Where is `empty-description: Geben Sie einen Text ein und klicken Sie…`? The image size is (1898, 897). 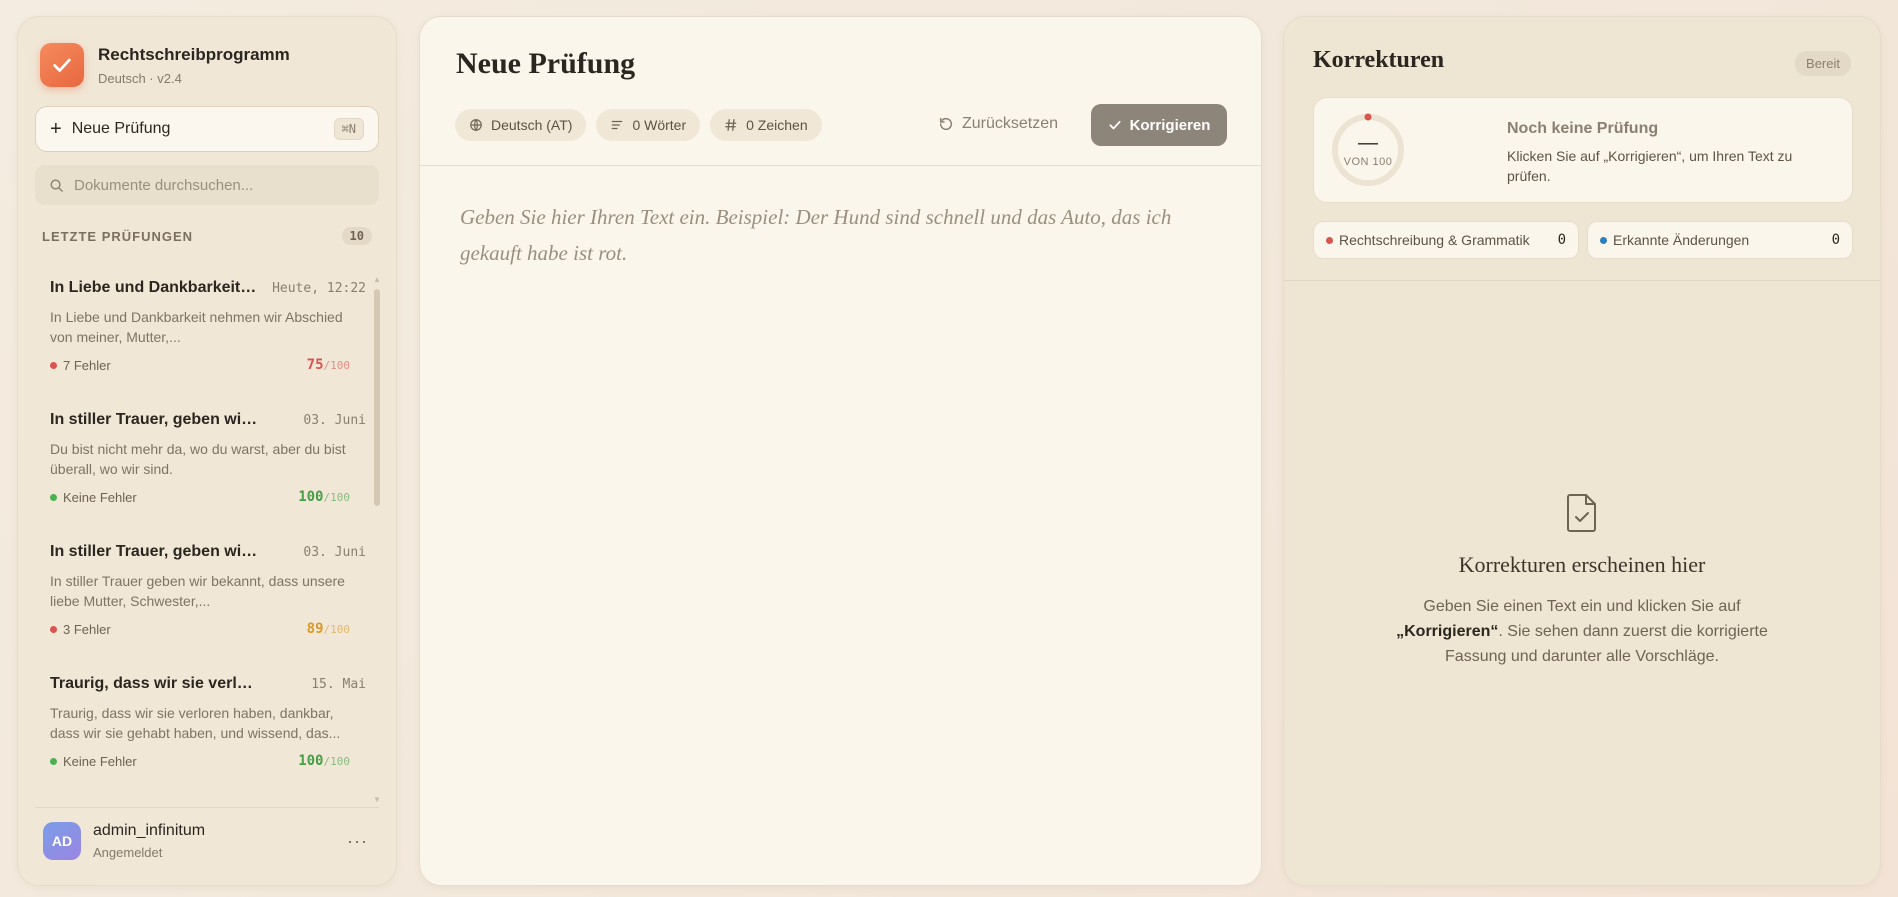
empty-description: Geben Sie einen Text ein und klicken Sie… is located at coordinates (1582, 631).